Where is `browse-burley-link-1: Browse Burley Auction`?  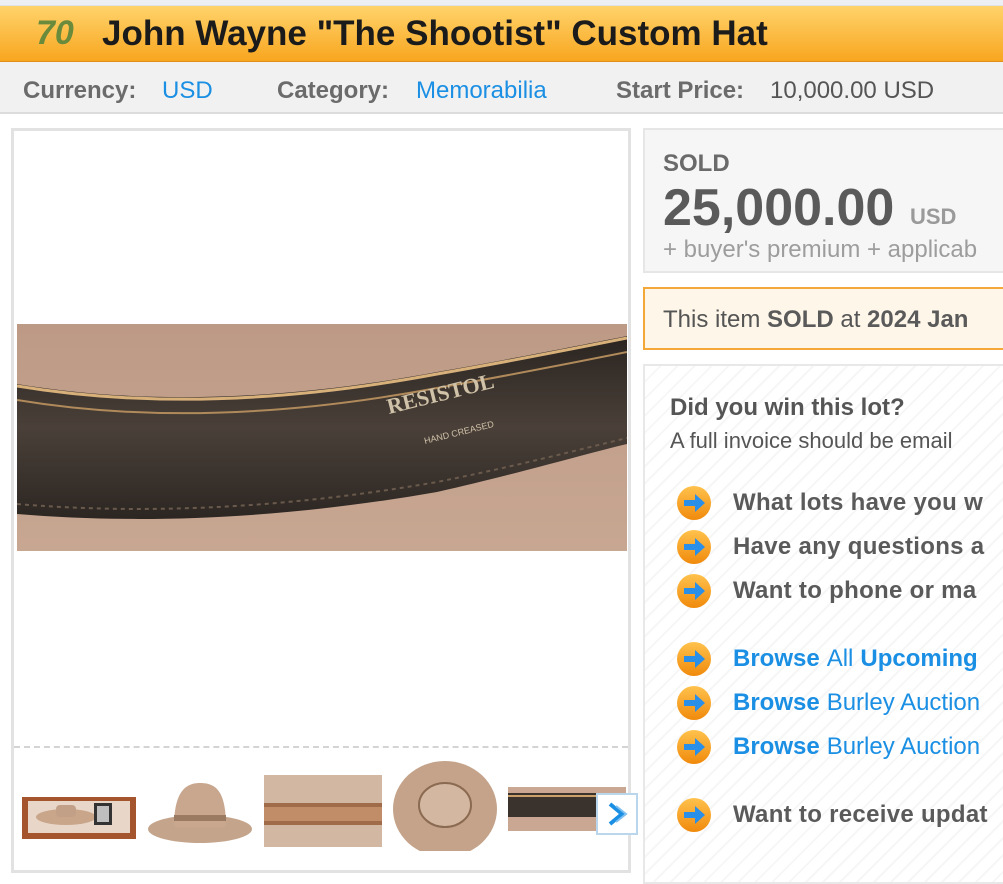 browse-burley-link-1: Browse Burley Auction is located at coordinates (827, 703).